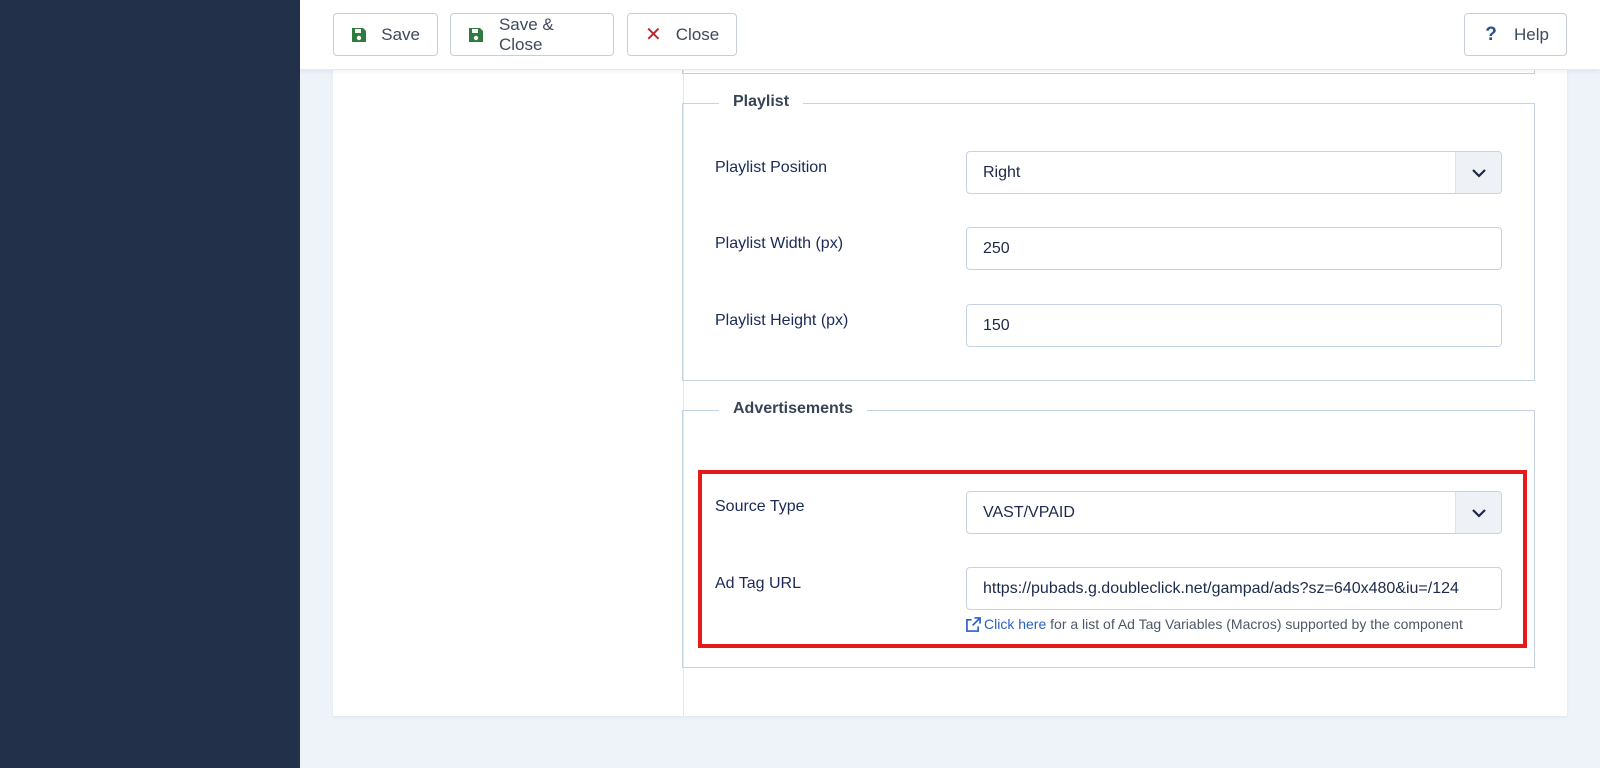 The image size is (1600, 768). Describe the element at coordinates (761, 102) in the screenshot. I see `playlist-legend: Playlist` at that location.